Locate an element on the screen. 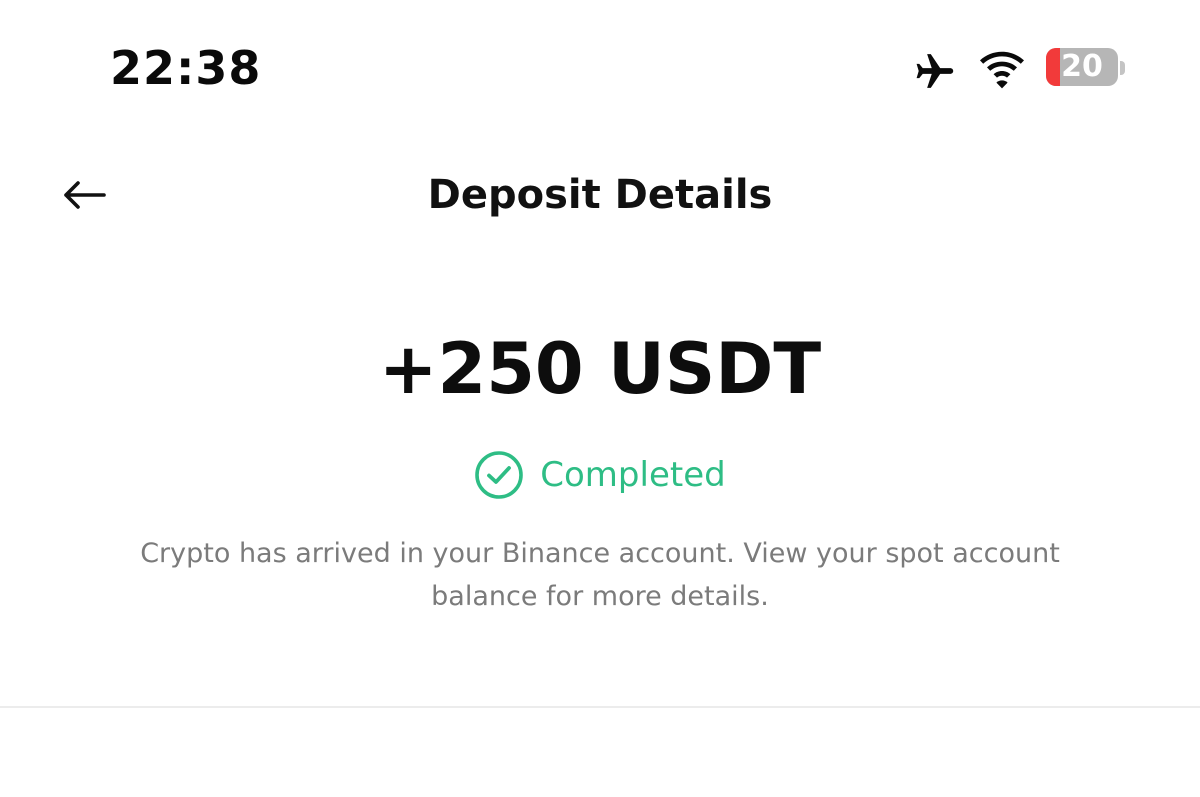 This screenshot has height=797, width=1200. deposit-amount: +250 USDT is located at coordinates (600, 369).